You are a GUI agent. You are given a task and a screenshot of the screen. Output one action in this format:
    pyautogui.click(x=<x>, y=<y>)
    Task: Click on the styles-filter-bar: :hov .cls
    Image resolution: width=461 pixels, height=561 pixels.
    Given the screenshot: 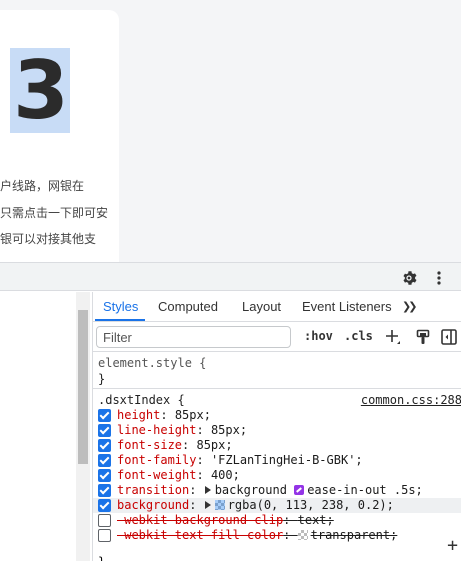 What is the action you would take?
    pyautogui.click(x=277, y=337)
    